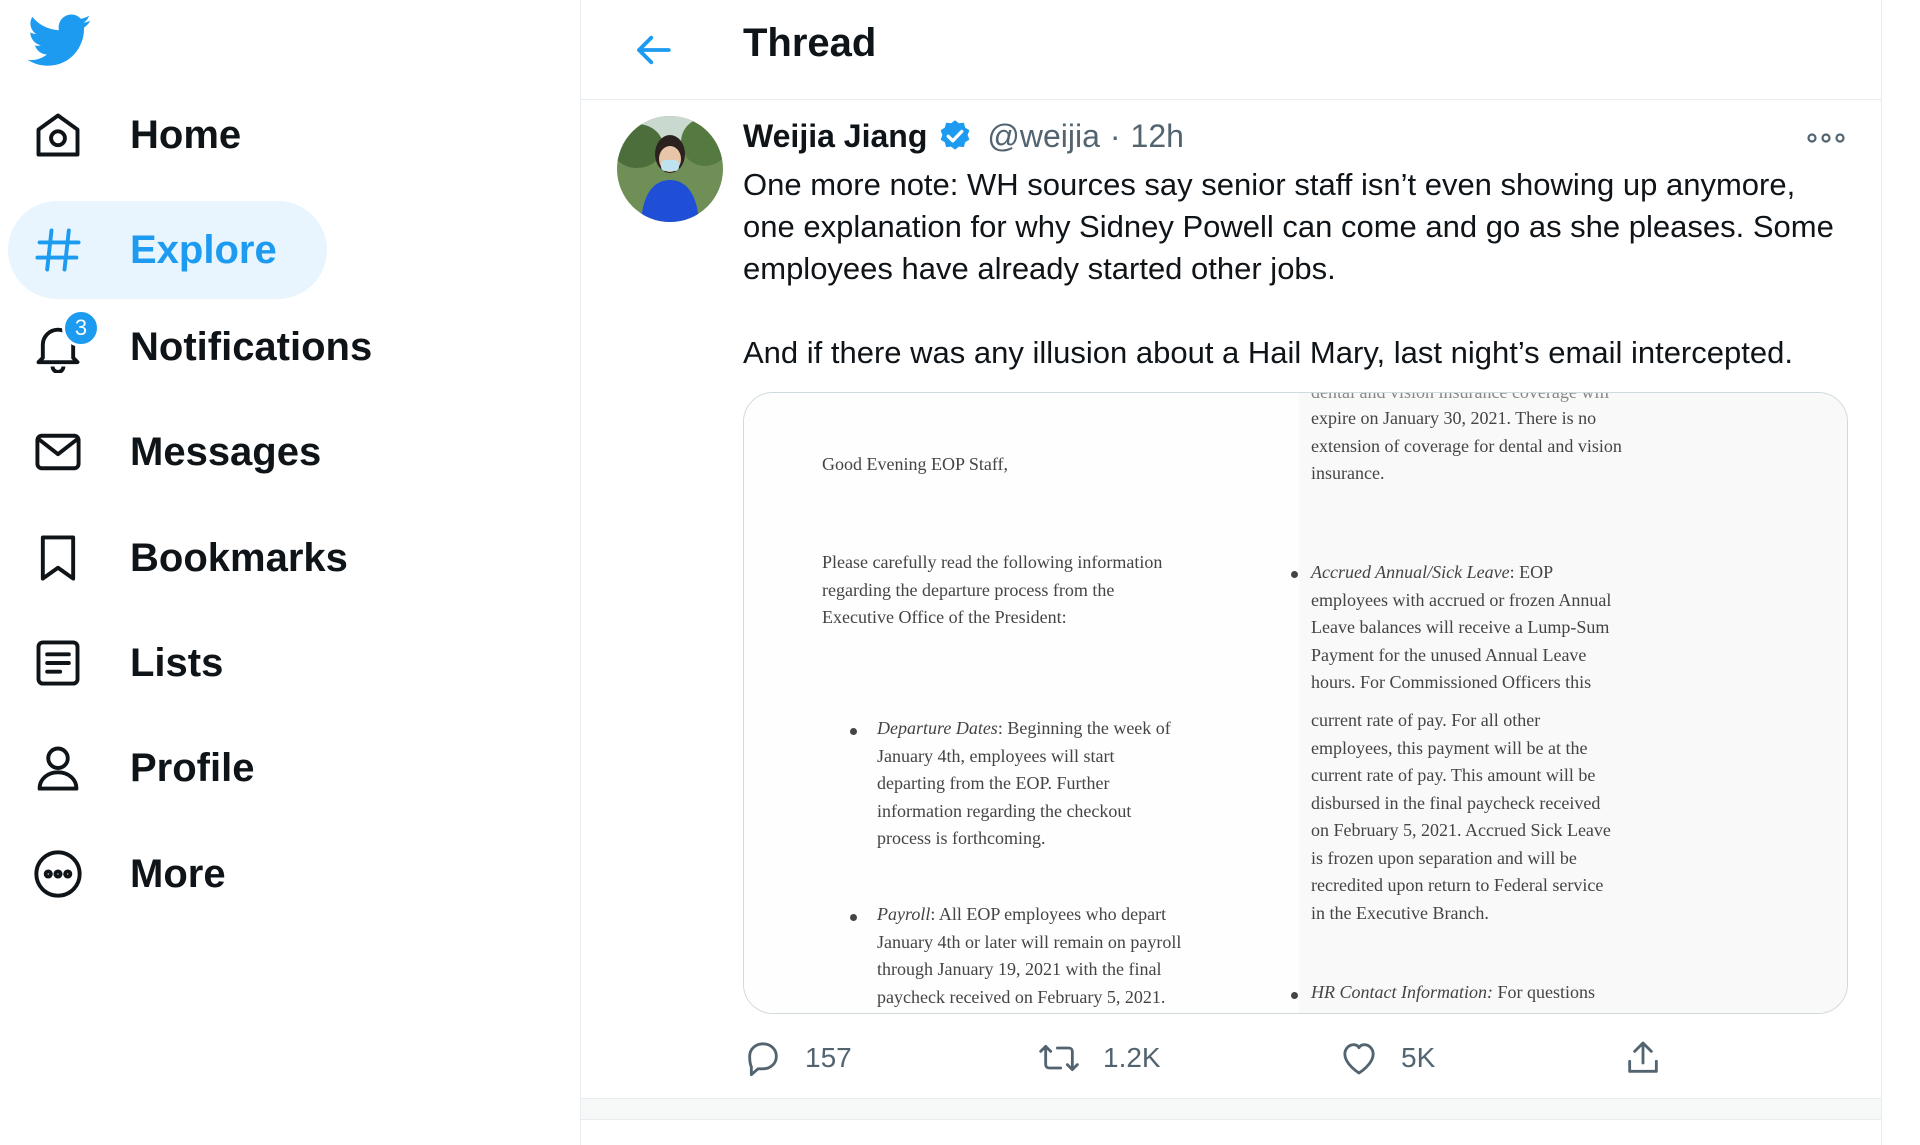  I want to click on more-dots-icon, so click(1826, 138).